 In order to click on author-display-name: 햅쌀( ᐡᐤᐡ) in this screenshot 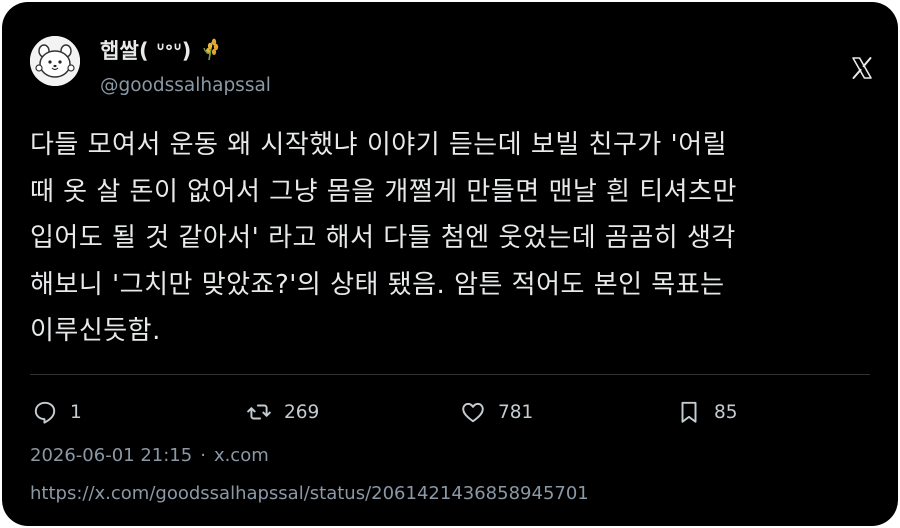, I will do `click(160, 50)`.